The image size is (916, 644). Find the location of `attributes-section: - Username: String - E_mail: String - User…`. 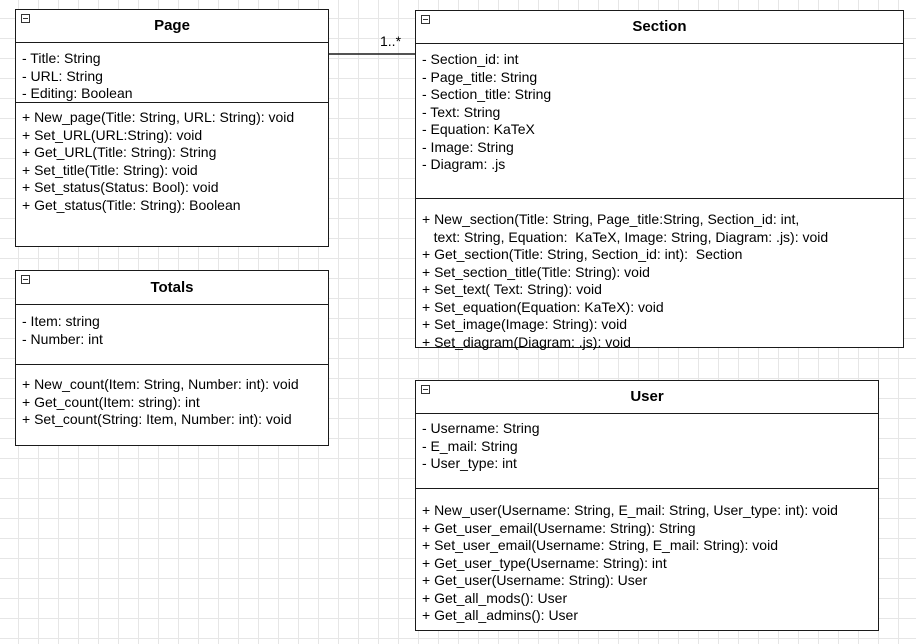

attributes-section: - Username: String - E_mail: String - User… is located at coordinates (647, 451).